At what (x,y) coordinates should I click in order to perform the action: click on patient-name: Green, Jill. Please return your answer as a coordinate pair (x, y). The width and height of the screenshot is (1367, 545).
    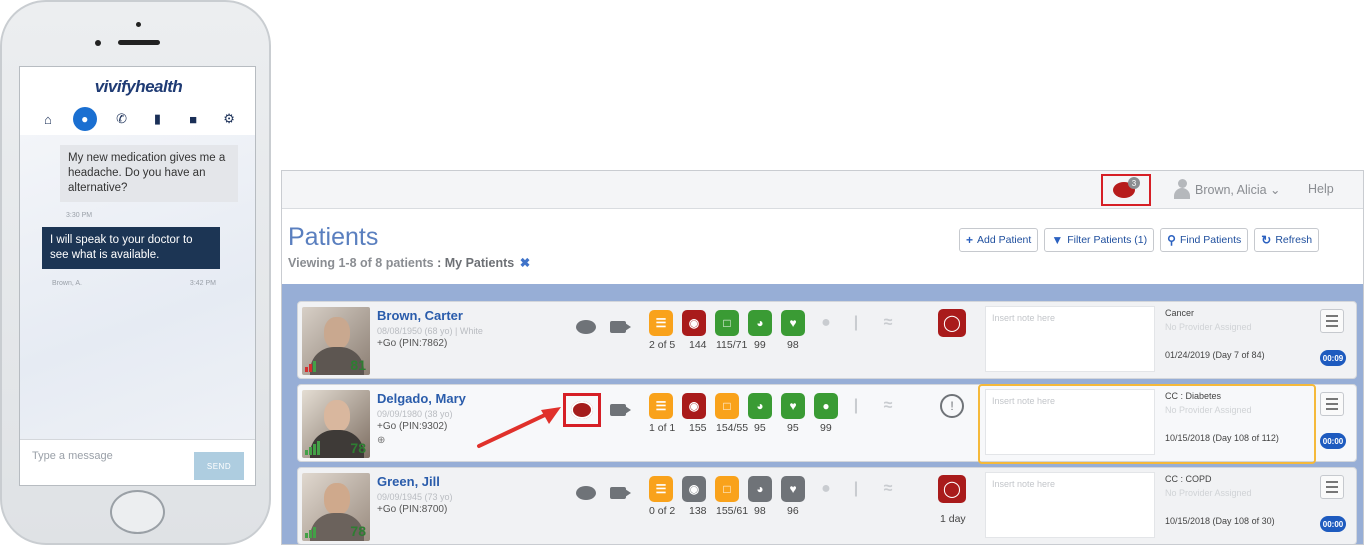
    Looking at the image, I should click on (408, 481).